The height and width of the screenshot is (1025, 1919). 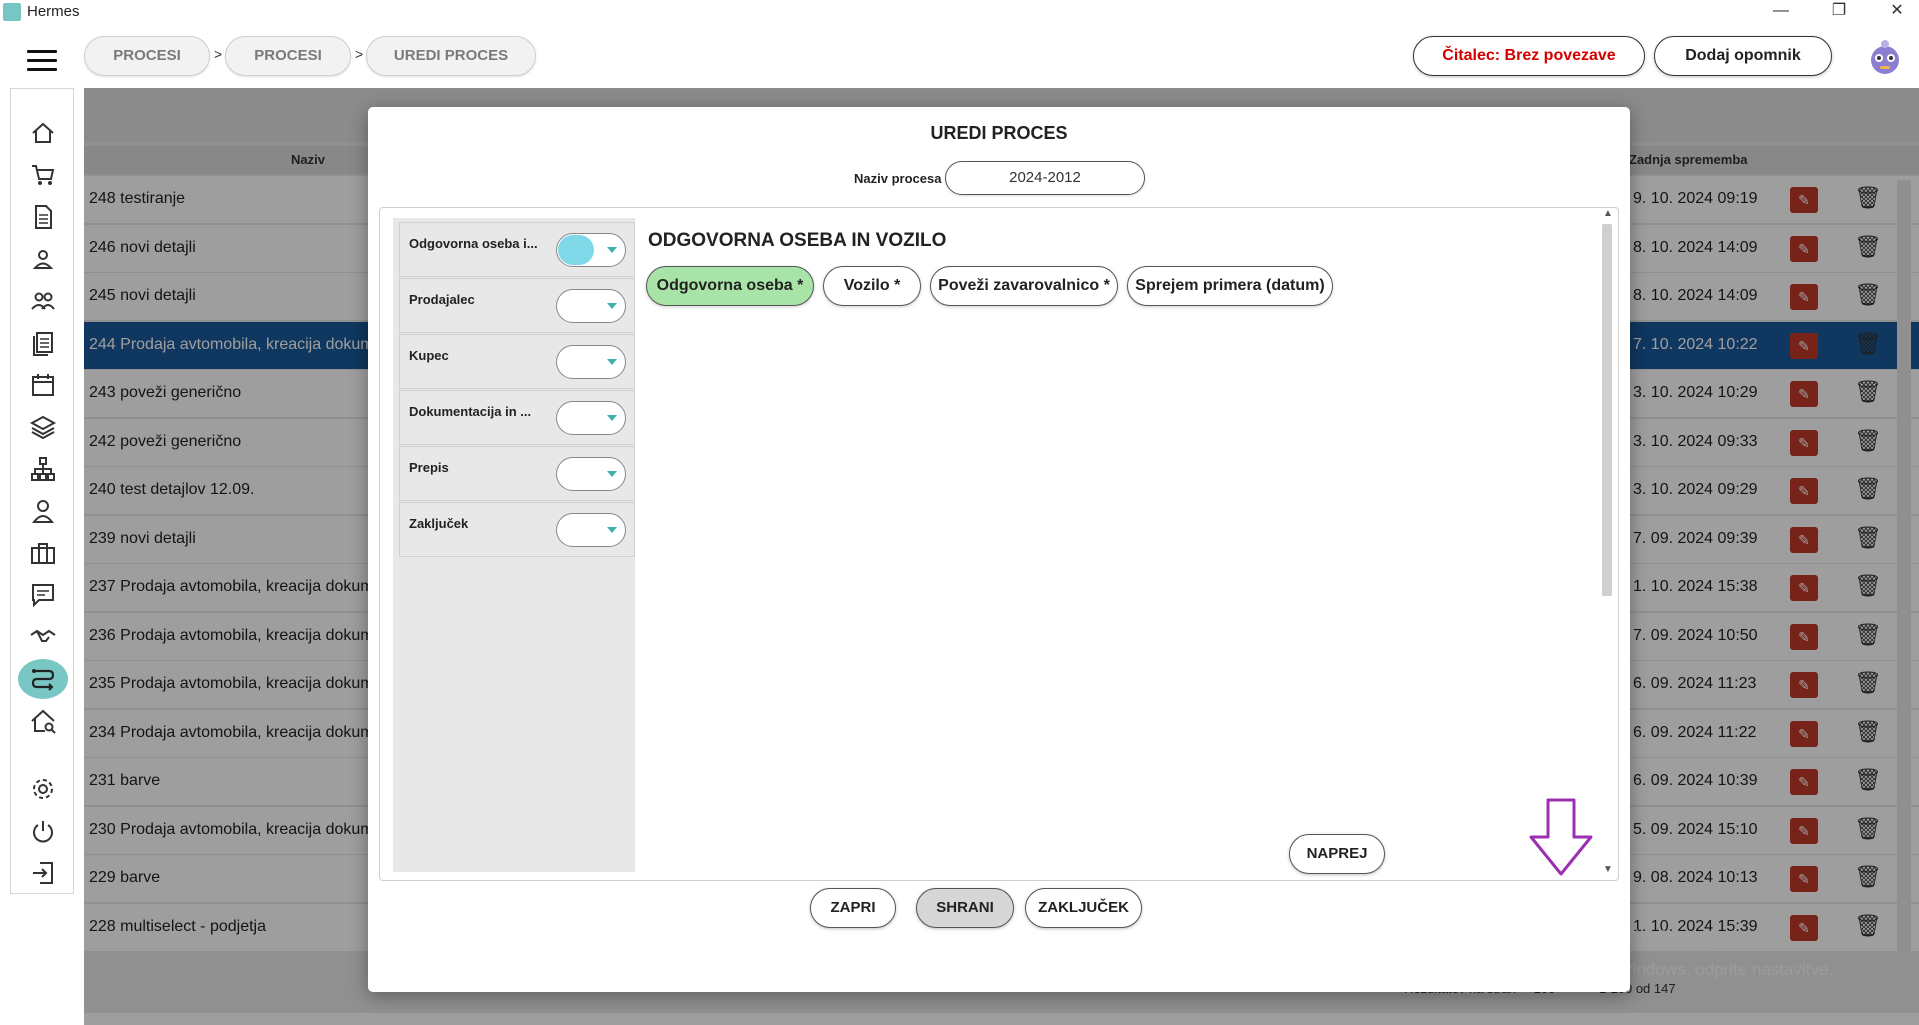 I want to click on step-label: Prepis, so click(x=429, y=467).